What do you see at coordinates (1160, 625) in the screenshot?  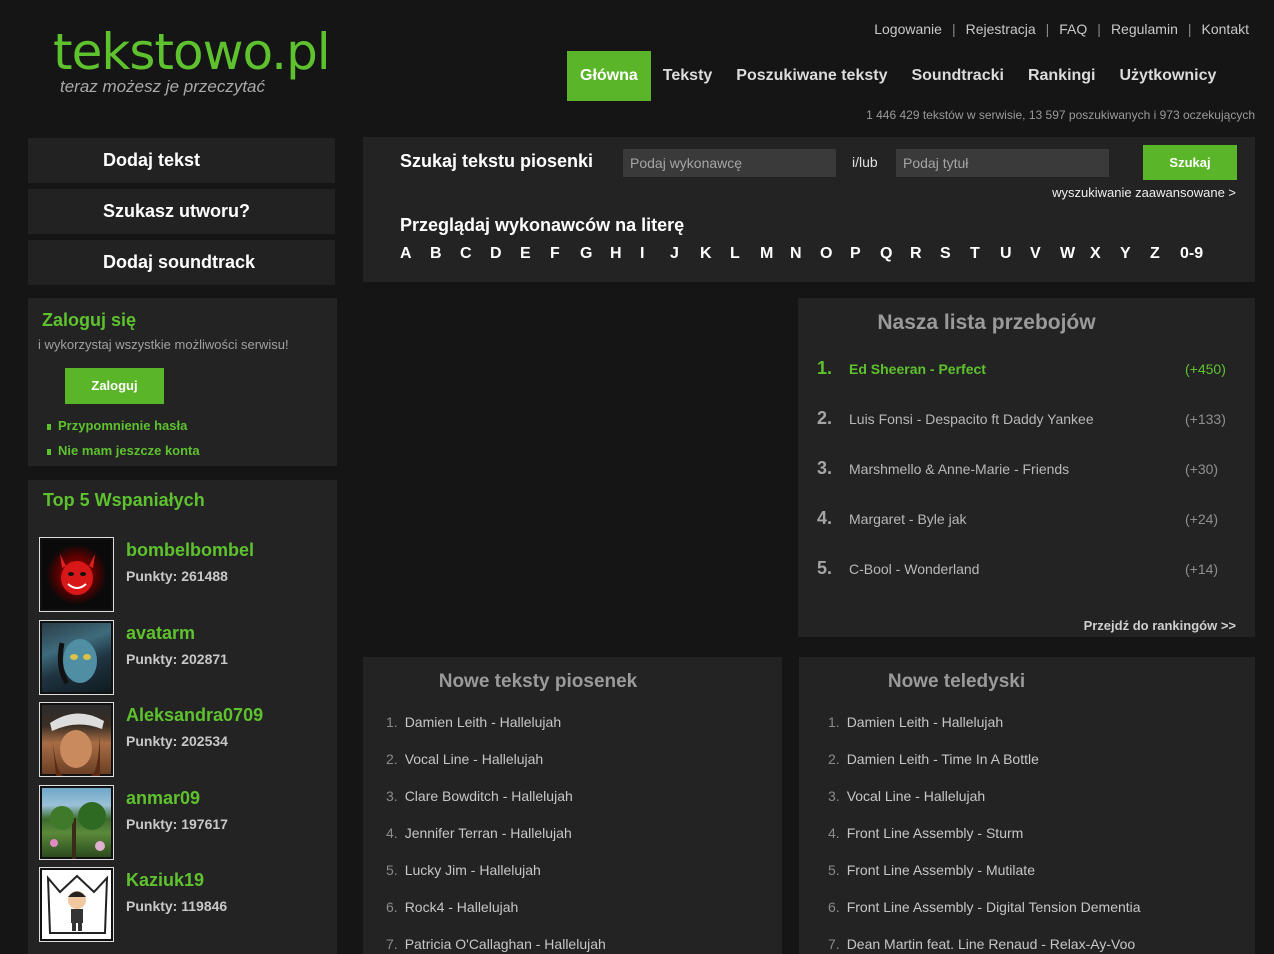 I see `go-to-rankings-link: Przejdź do rankingów >>` at bounding box center [1160, 625].